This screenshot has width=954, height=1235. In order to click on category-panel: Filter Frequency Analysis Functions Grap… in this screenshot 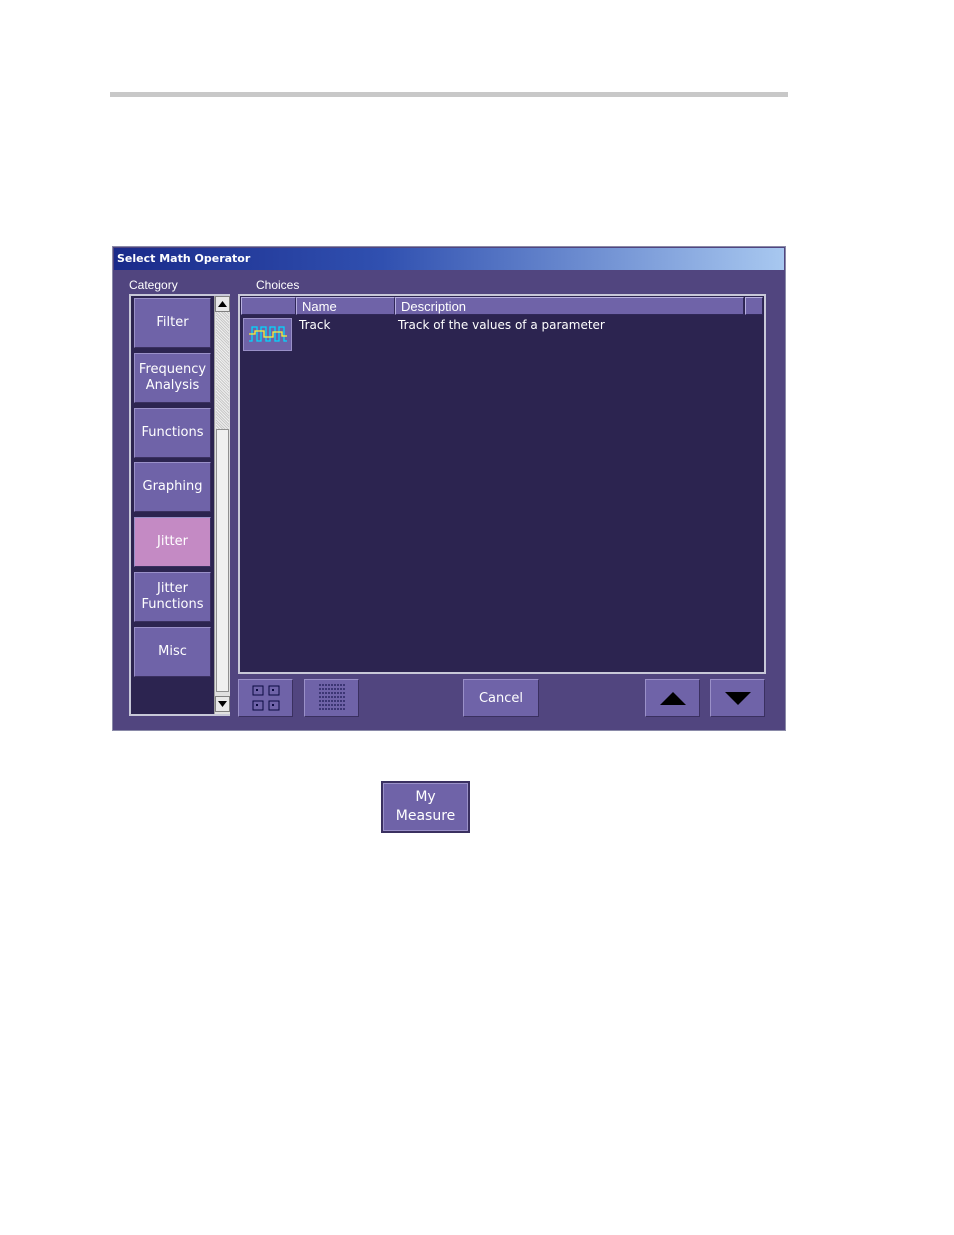, I will do `click(179, 505)`.